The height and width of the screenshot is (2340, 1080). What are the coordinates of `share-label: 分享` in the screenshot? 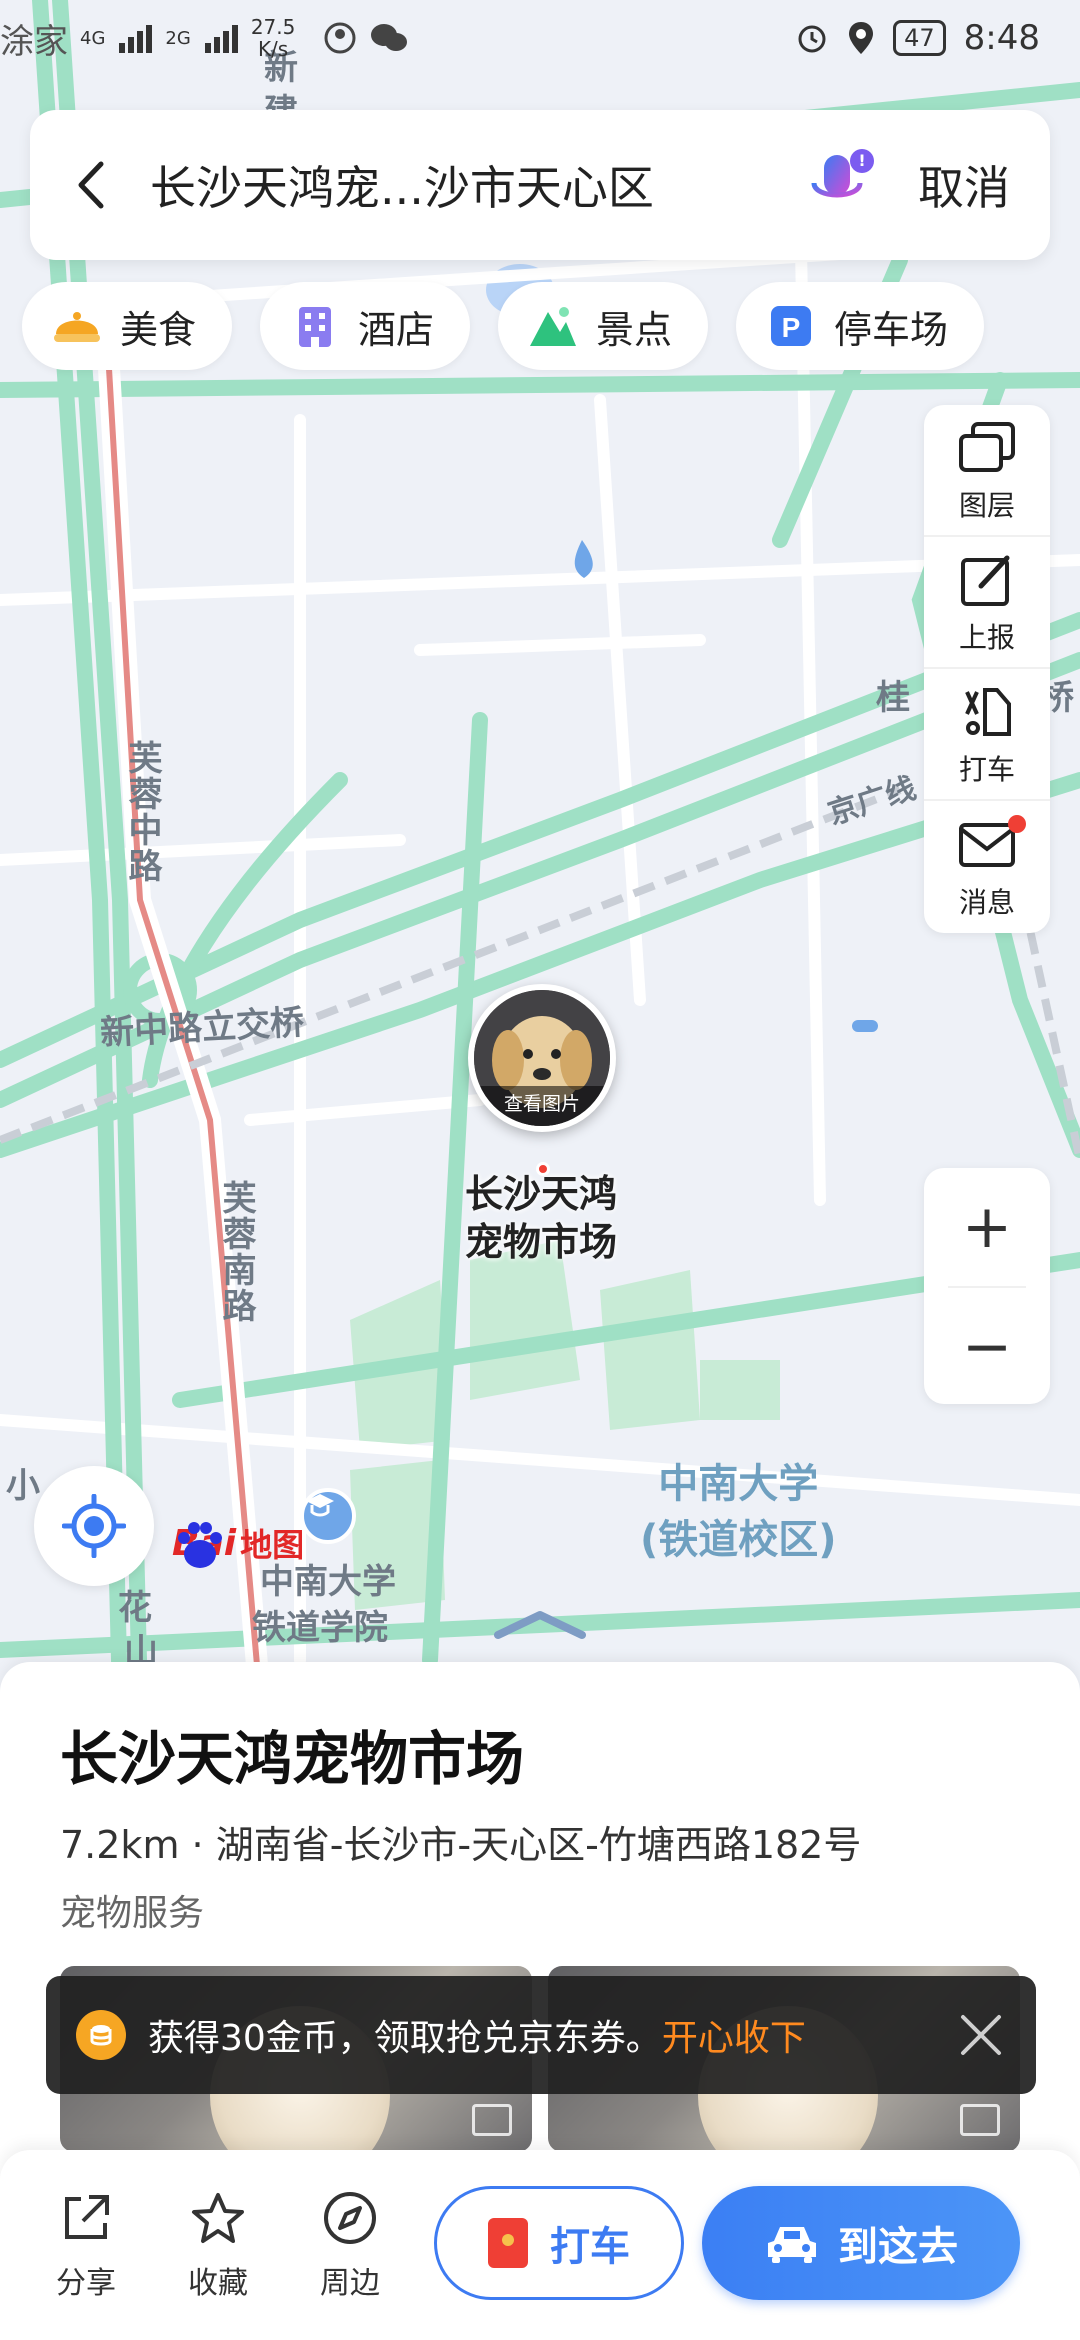 It's located at (86, 2283).